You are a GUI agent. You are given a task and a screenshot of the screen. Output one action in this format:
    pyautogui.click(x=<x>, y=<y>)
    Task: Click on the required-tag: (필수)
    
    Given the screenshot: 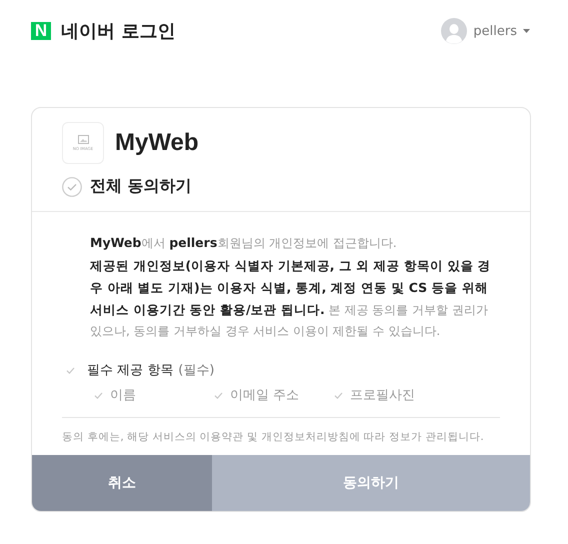 What is the action you would take?
    pyautogui.click(x=196, y=370)
    